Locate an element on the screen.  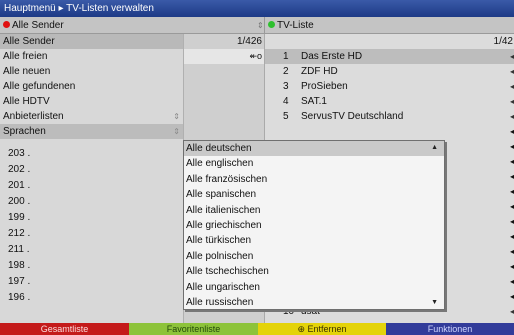
menu-item-anbieterlisten: Anbieterlisten ⇕ is located at coordinates (91, 116).